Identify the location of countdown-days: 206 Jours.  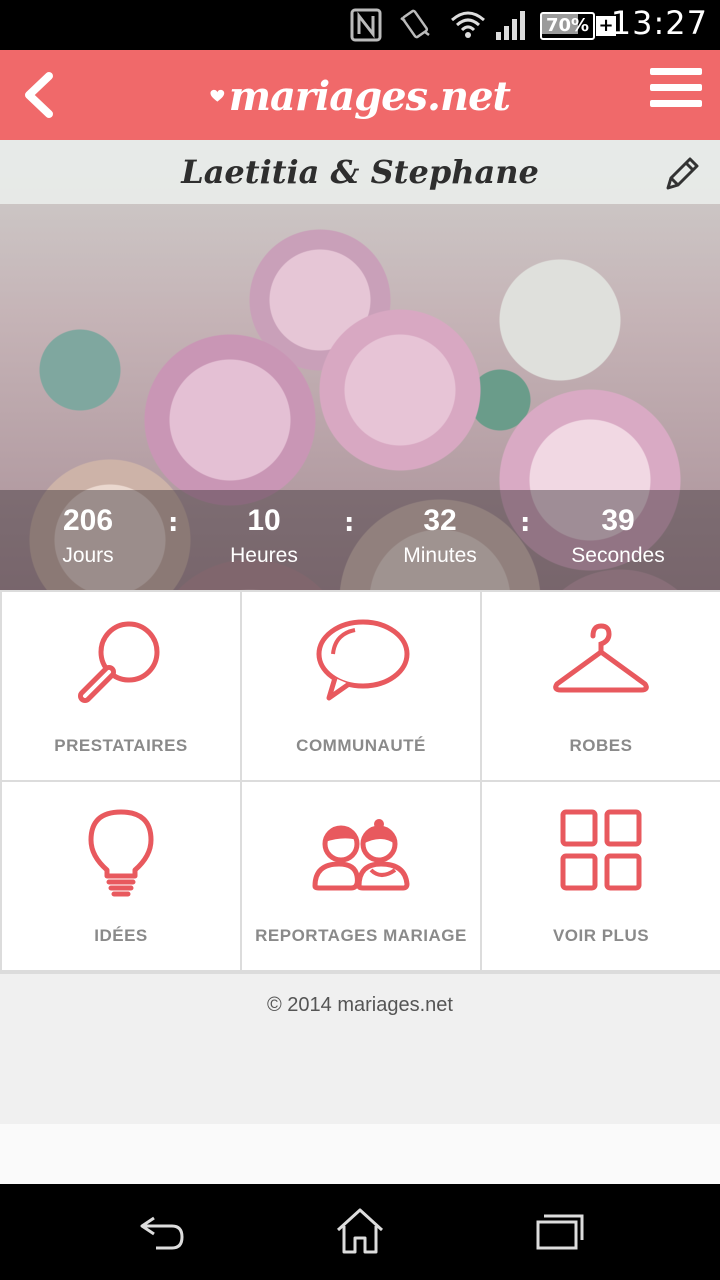
(88, 535).